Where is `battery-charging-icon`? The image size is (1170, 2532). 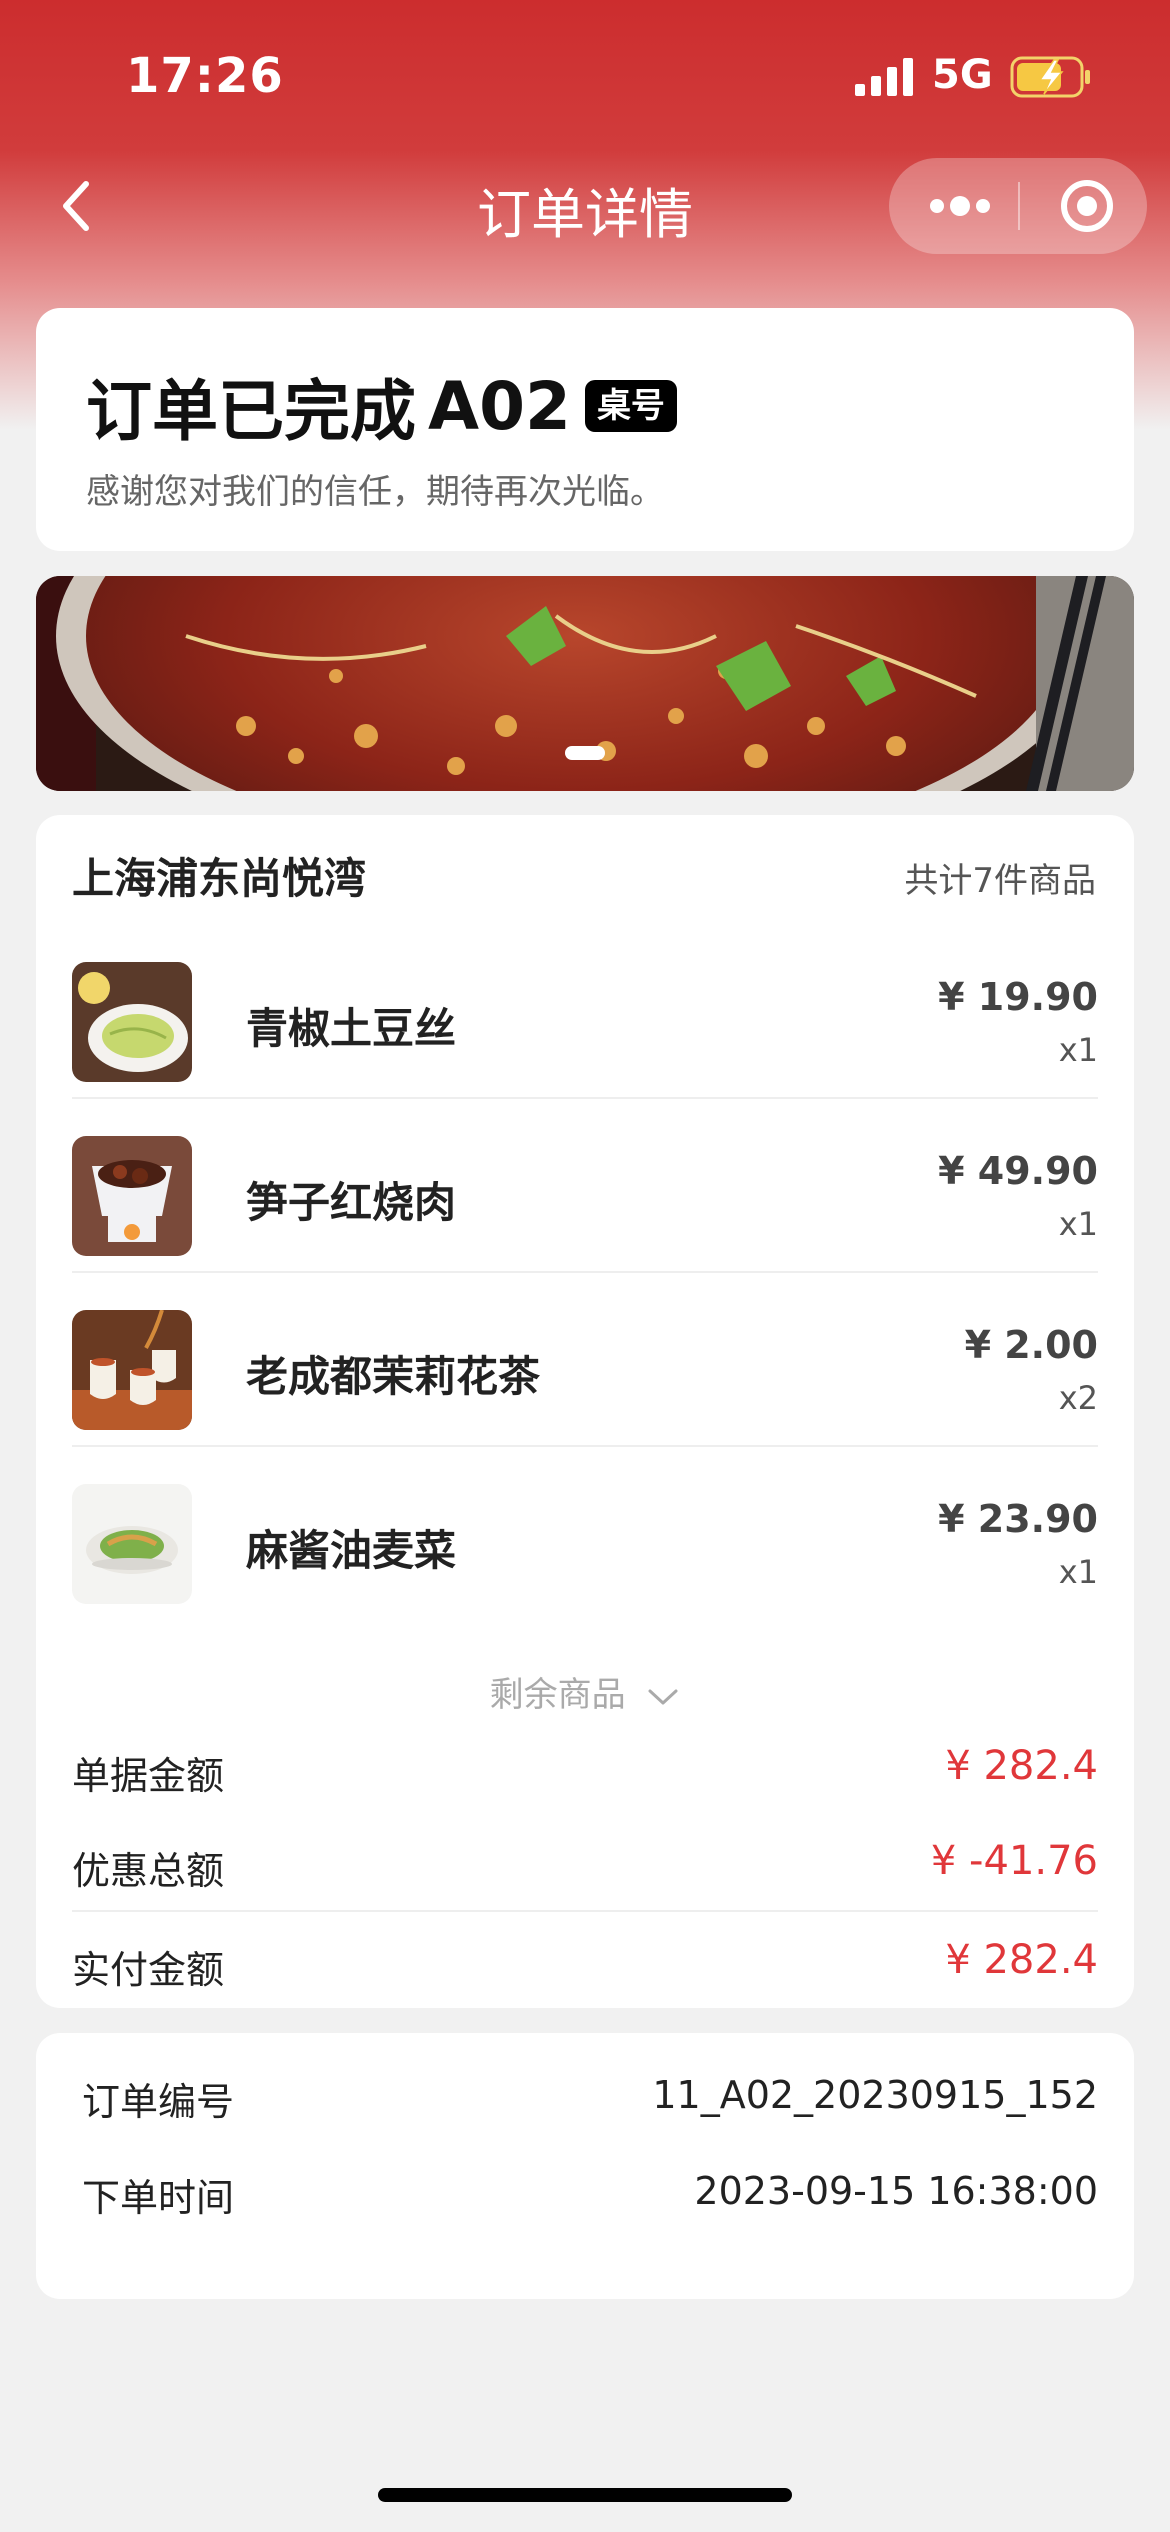 battery-charging-icon is located at coordinates (1050, 77).